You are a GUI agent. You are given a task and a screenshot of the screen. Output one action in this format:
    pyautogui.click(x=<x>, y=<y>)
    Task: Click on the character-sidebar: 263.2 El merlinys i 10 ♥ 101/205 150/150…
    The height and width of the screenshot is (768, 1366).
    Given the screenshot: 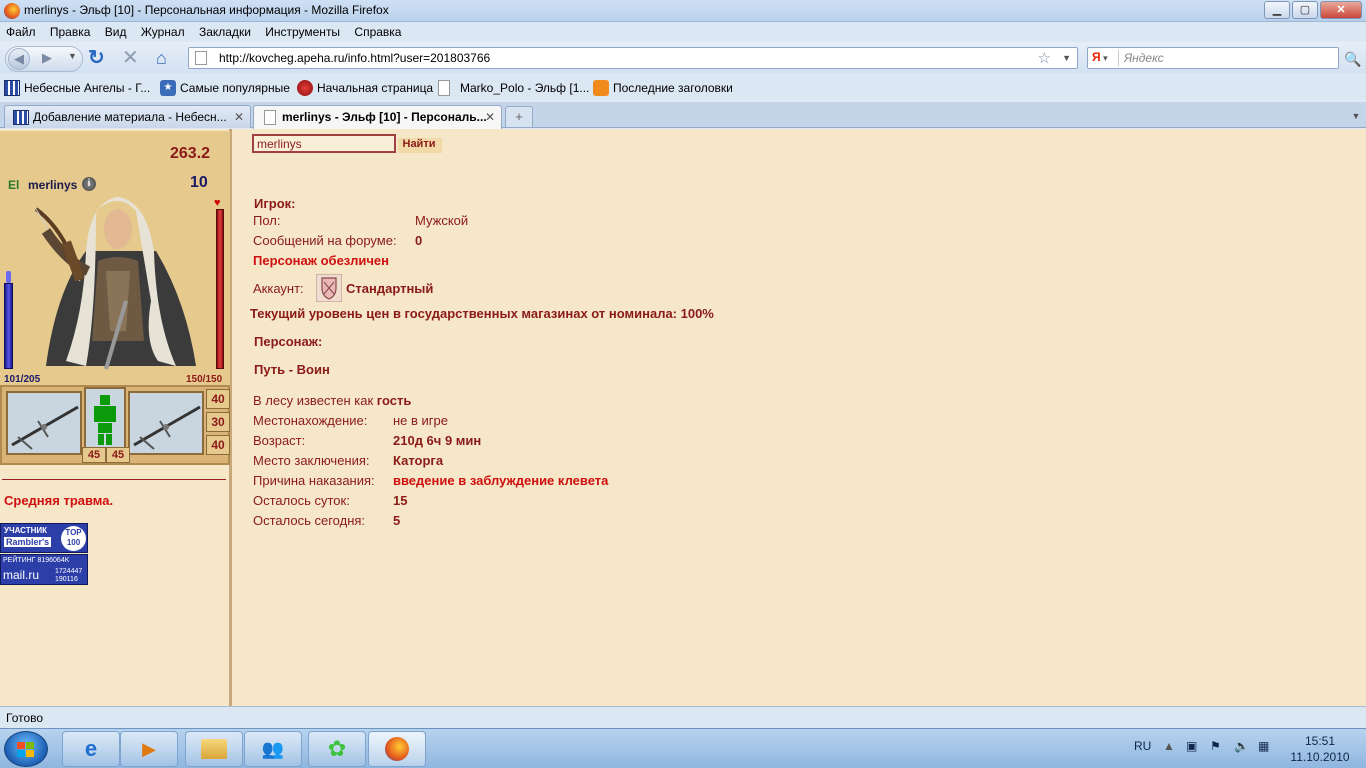 What is the action you would take?
    pyautogui.click(x=116, y=417)
    